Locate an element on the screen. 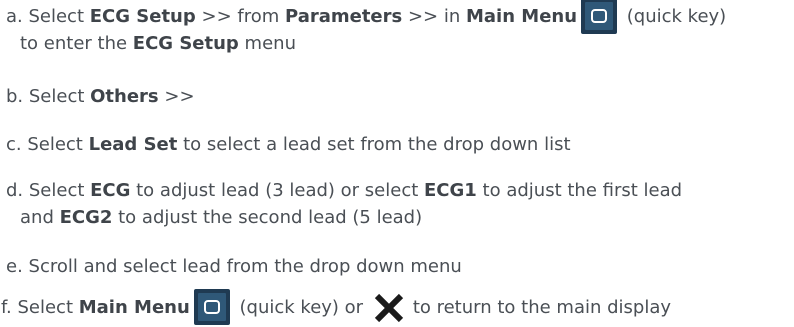 This screenshot has width=794, height=327. step-b-line: b. Select Others >> is located at coordinates (100, 96).